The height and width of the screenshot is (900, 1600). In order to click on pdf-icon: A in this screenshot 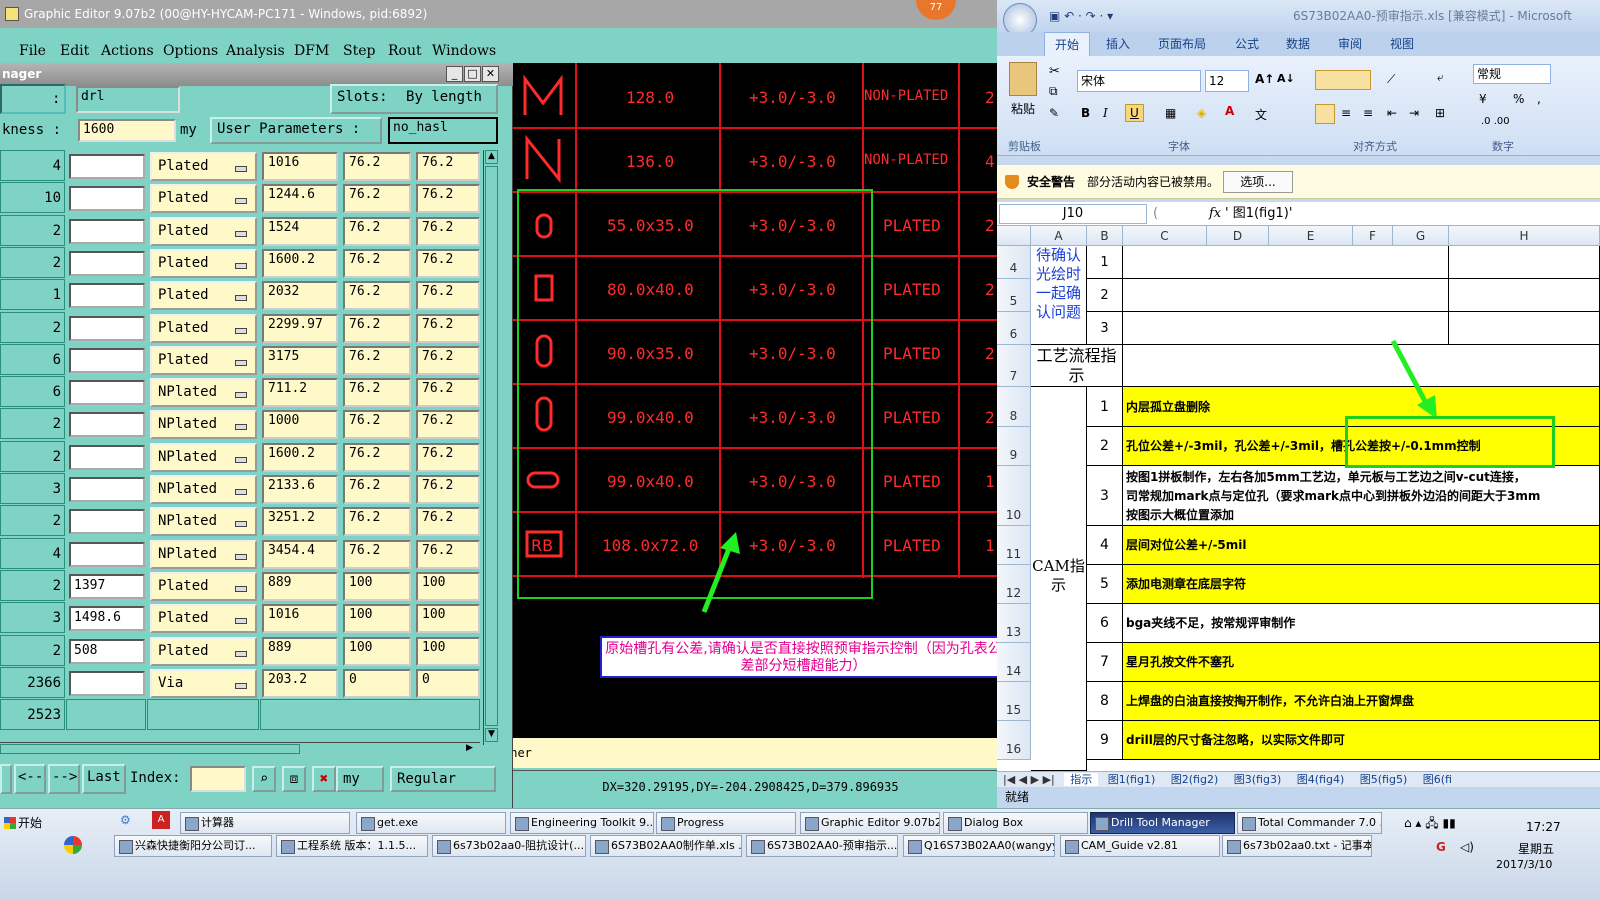, I will do `click(161, 820)`.